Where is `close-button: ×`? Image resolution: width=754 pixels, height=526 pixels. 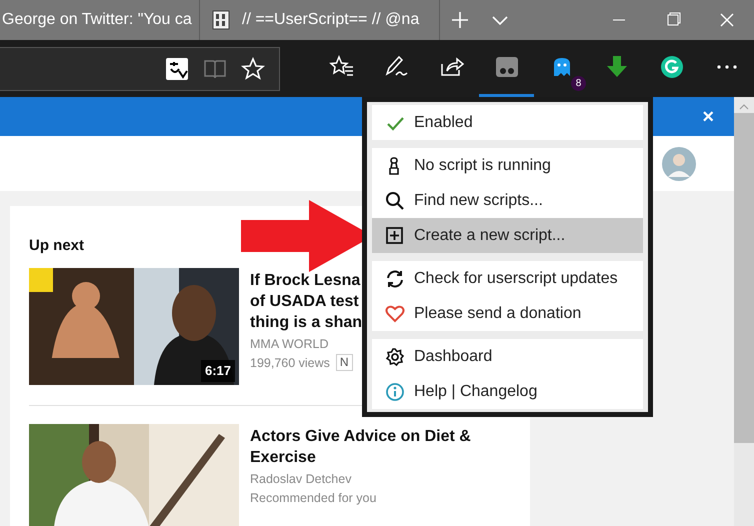 close-button: × is located at coordinates (708, 117).